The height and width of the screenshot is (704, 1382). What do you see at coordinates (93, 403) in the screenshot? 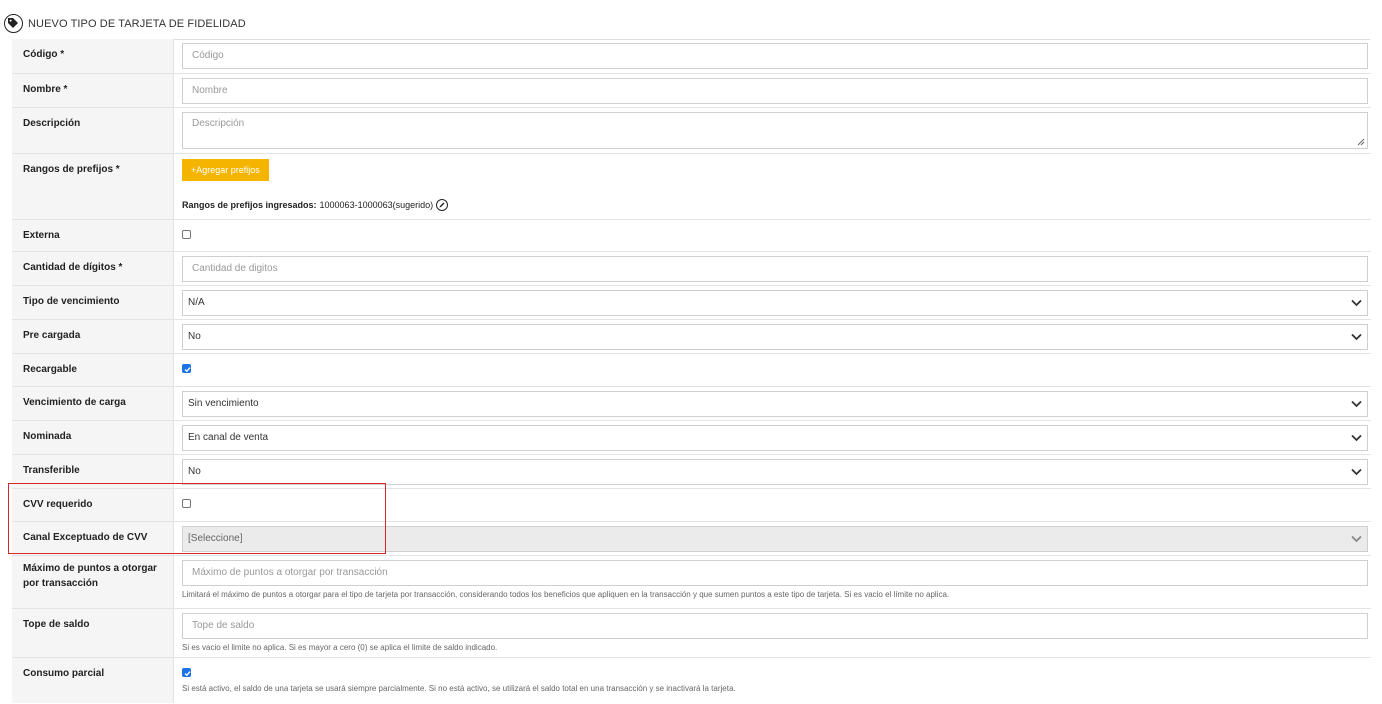
I see `vencimiento-carga-label: Vencimiento de carga` at bounding box center [93, 403].